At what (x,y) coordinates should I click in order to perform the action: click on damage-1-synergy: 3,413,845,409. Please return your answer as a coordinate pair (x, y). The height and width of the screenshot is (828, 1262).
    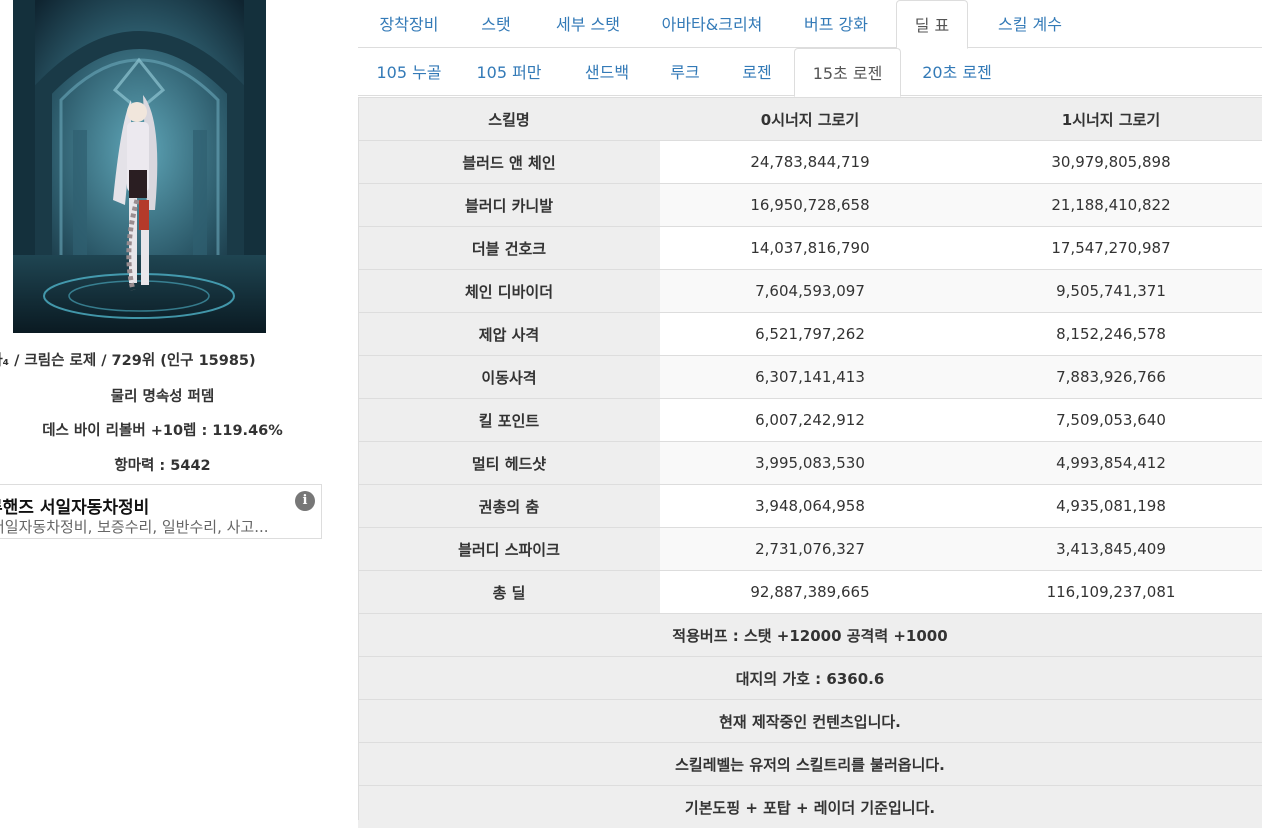
    Looking at the image, I should click on (1111, 549).